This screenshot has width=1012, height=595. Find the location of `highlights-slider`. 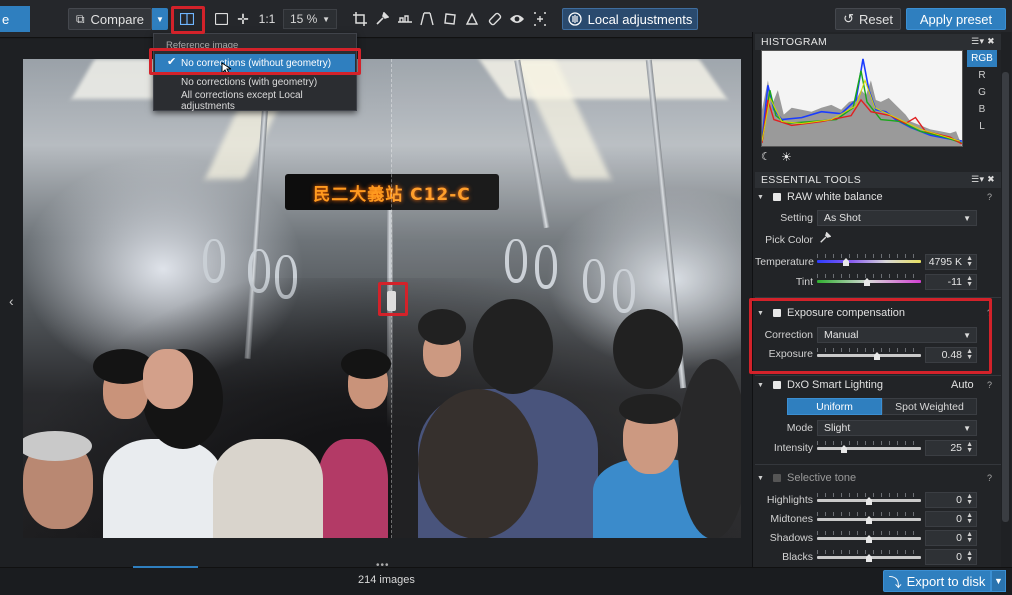

highlights-slider is located at coordinates (869, 500).